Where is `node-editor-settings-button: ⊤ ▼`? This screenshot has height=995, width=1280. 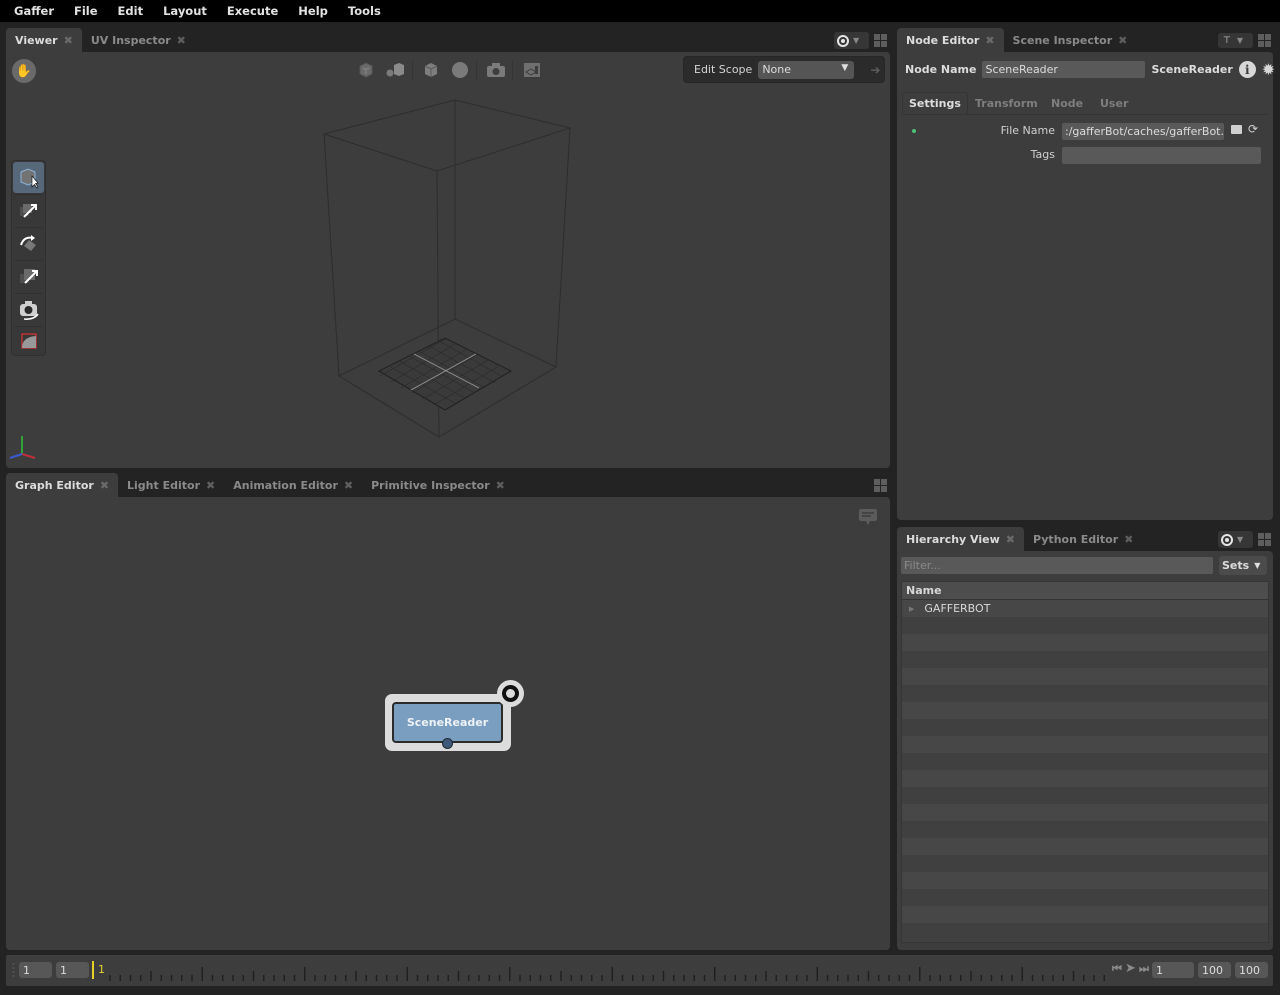 node-editor-settings-button: ⊤ ▼ is located at coordinates (1235, 40).